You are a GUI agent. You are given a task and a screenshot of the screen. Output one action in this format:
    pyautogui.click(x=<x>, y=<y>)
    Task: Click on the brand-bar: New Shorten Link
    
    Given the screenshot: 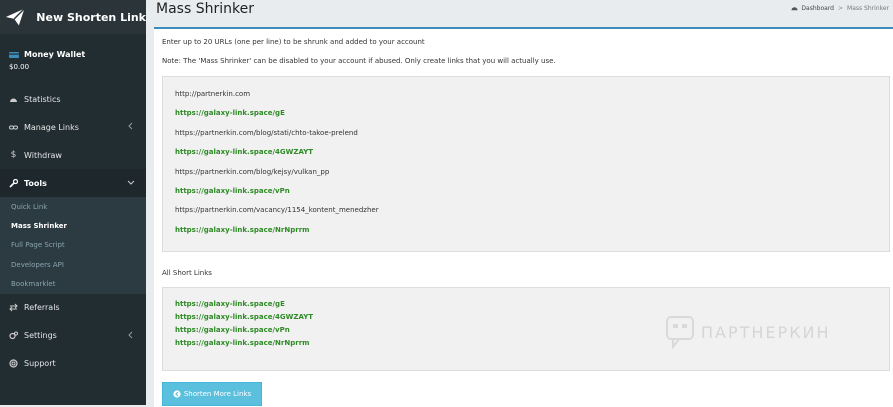 What is the action you would take?
    pyautogui.click(x=73, y=17)
    